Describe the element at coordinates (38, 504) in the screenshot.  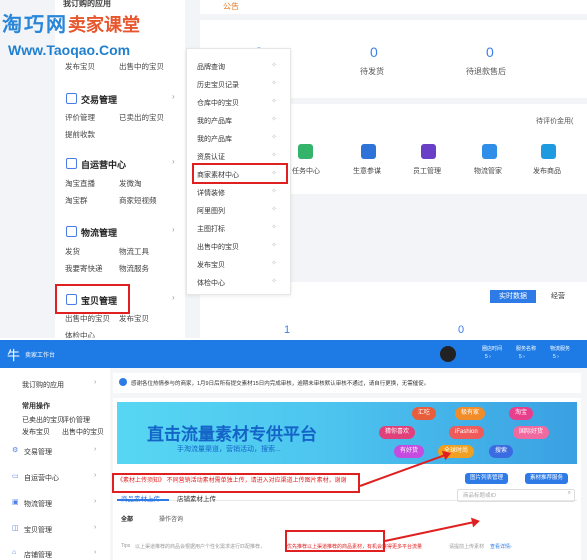
I see `sidebar-section: 物流管理` at that location.